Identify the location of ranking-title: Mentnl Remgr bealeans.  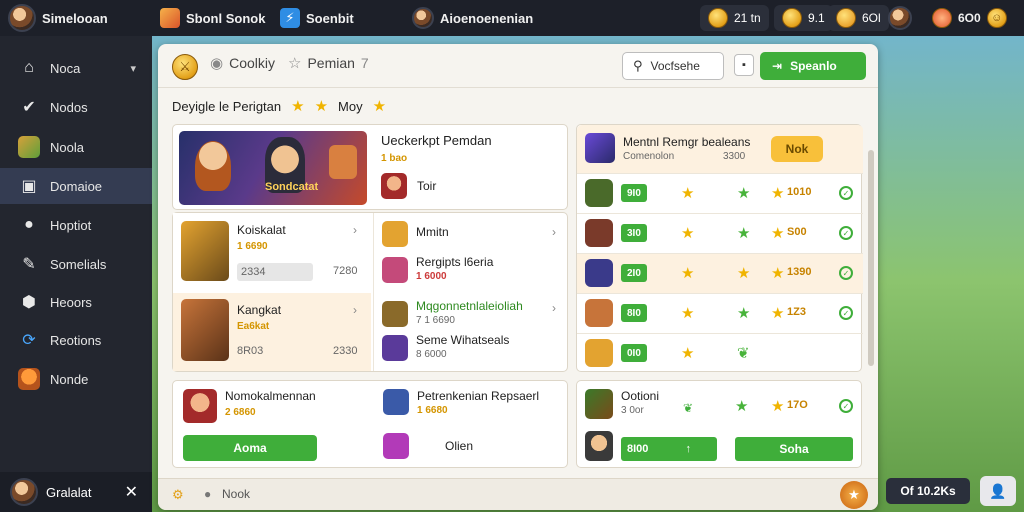
(687, 142).